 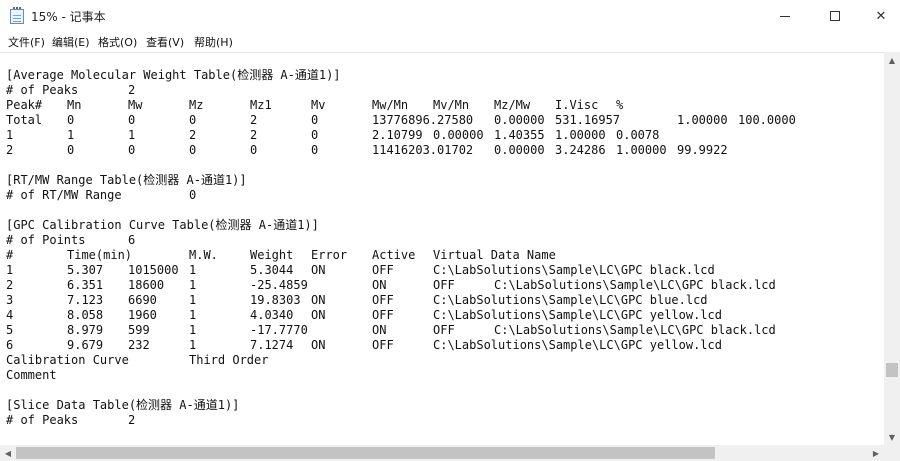 What do you see at coordinates (126, 180) in the screenshot?
I see `text-cell: [RT/MW Range Table(检测器 A-通道1)]` at bounding box center [126, 180].